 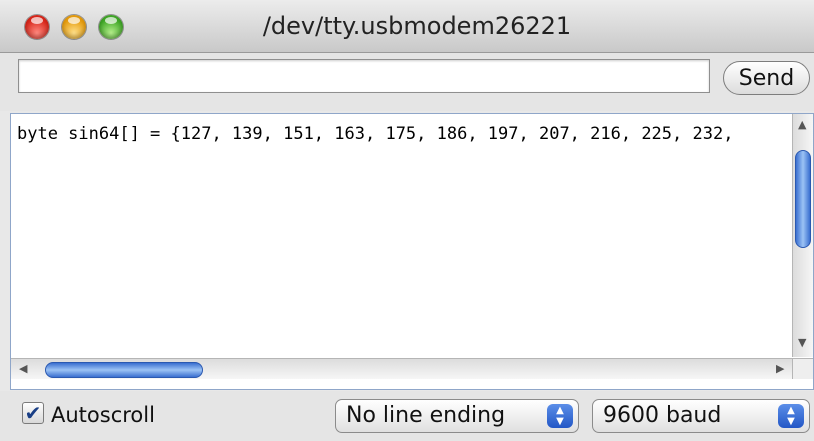 What do you see at coordinates (802, 368) in the screenshot?
I see `scrollbar-corner` at bounding box center [802, 368].